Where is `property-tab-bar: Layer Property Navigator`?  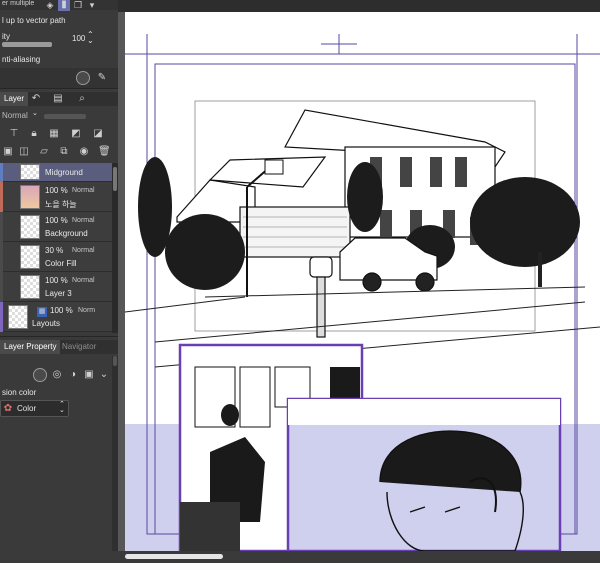 property-tab-bar: Layer Property Navigator is located at coordinates (59, 347).